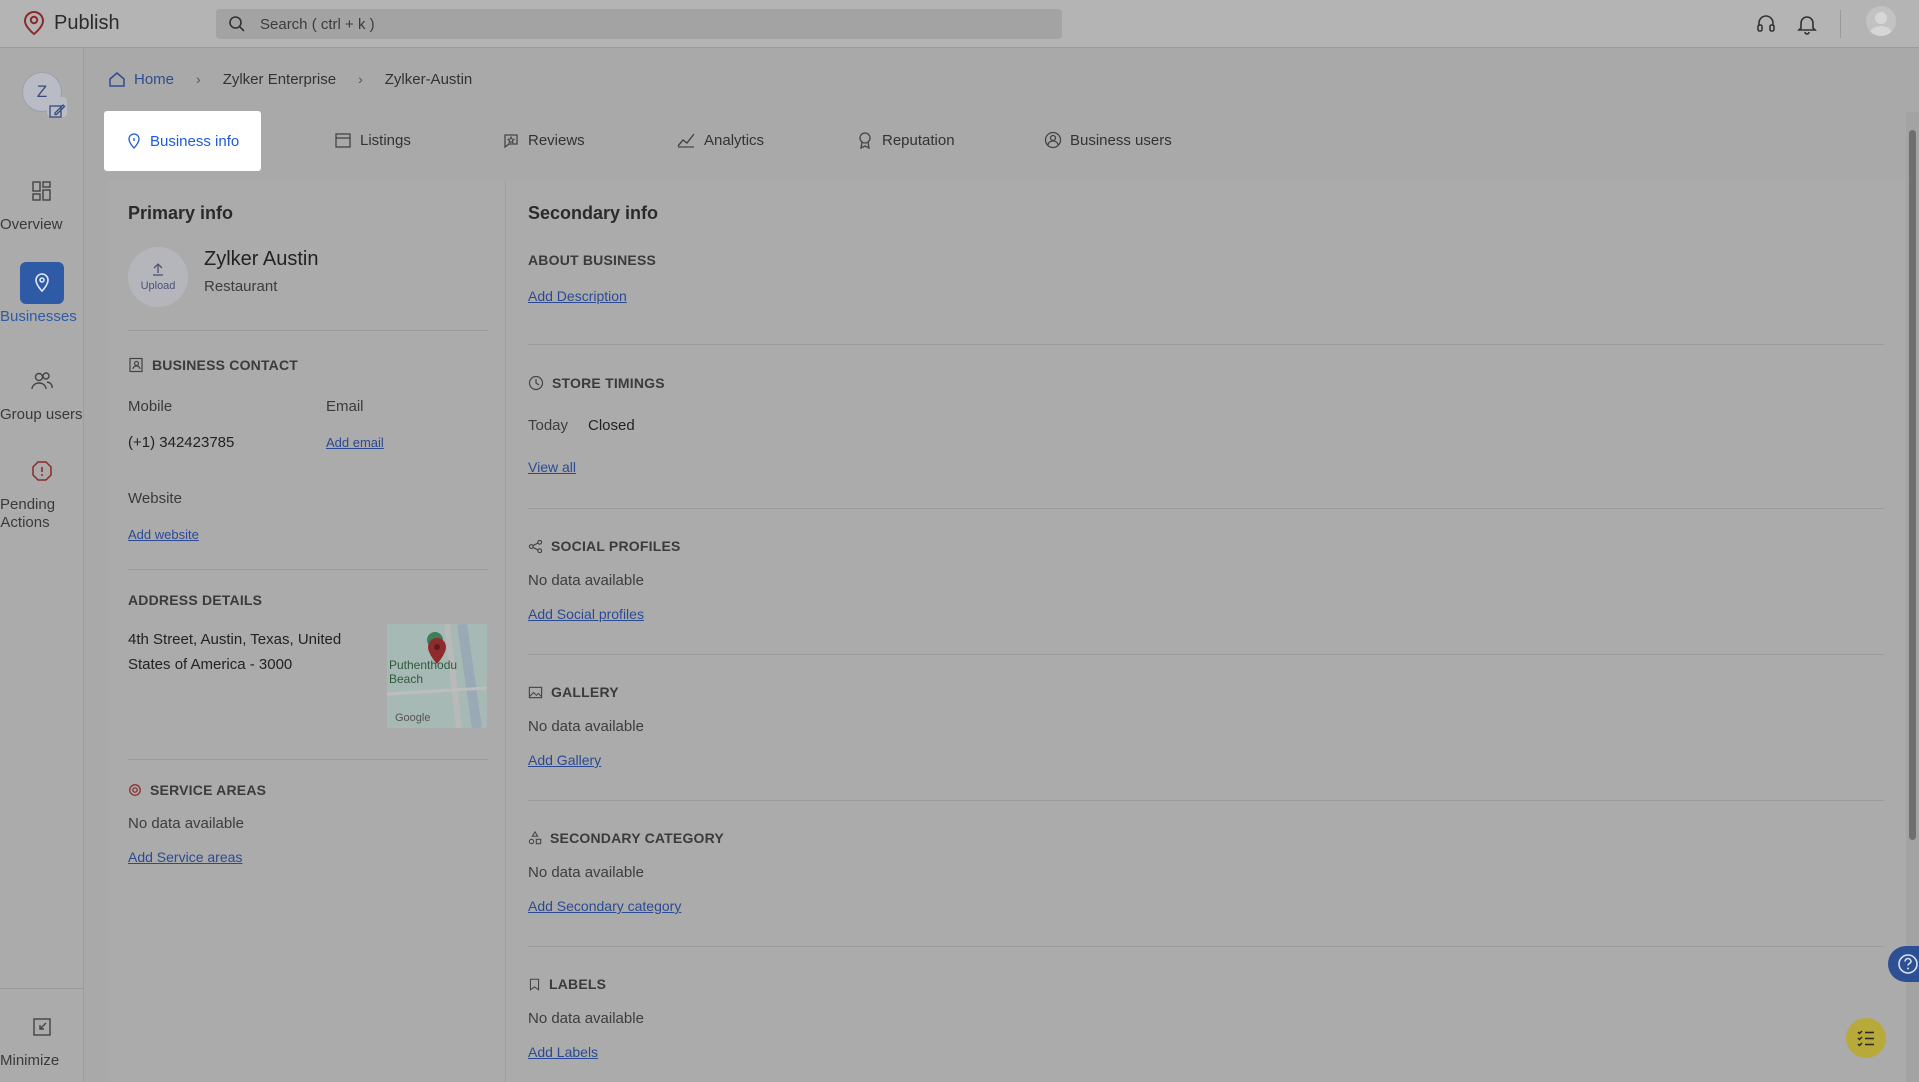  Describe the element at coordinates (604, 906) in the screenshot. I see `add-secondary-category-link: Add Secondary category` at that location.